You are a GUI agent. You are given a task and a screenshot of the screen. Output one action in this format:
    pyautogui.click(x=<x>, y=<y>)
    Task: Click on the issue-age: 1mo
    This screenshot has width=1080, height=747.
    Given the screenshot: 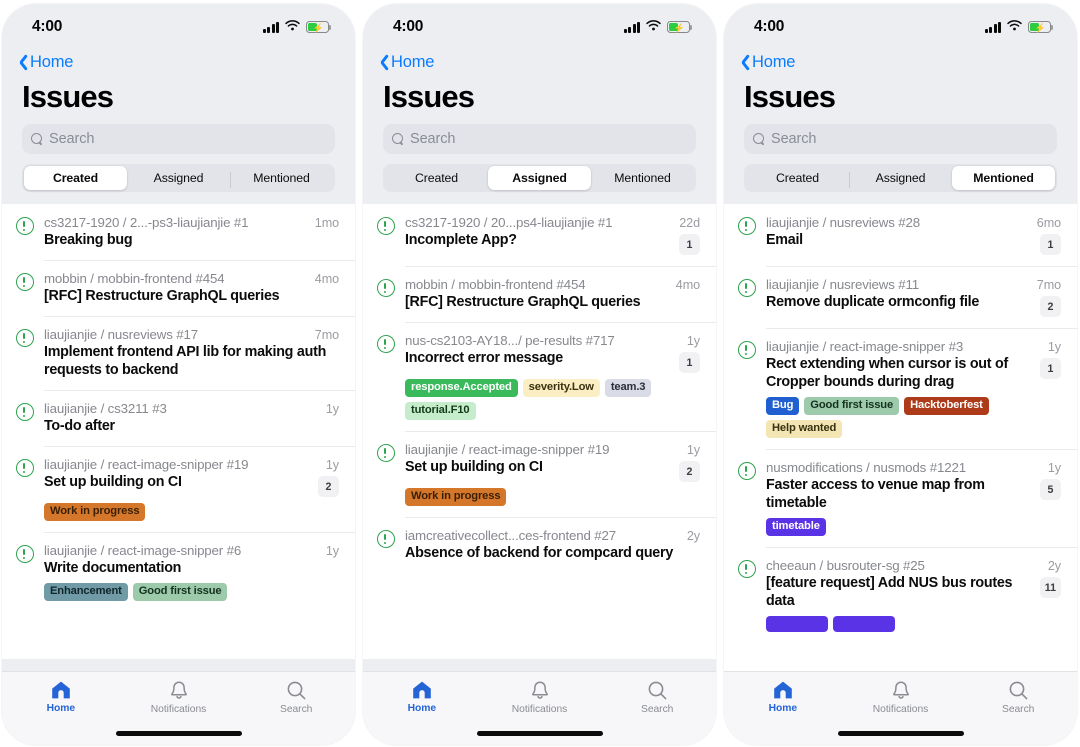 What is the action you would take?
    pyautogui.click(x=326, y=223)
    